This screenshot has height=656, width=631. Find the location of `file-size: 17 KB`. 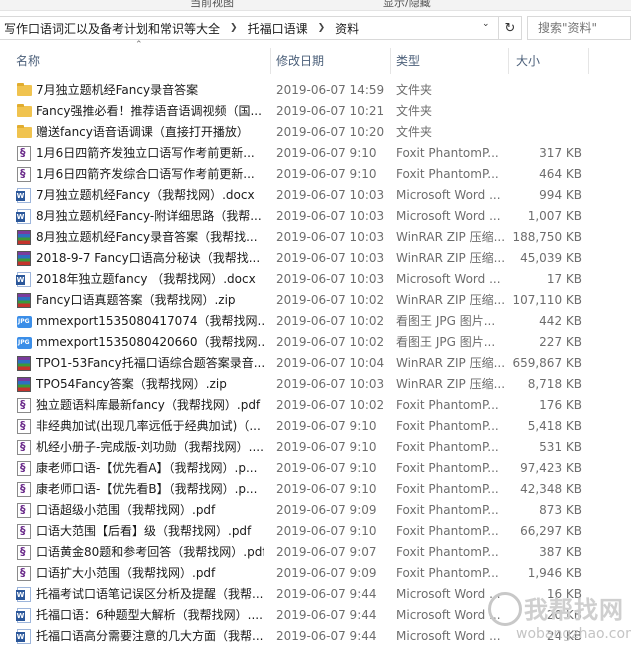

file-size: 17 KB is located at coordinates (564, 279).